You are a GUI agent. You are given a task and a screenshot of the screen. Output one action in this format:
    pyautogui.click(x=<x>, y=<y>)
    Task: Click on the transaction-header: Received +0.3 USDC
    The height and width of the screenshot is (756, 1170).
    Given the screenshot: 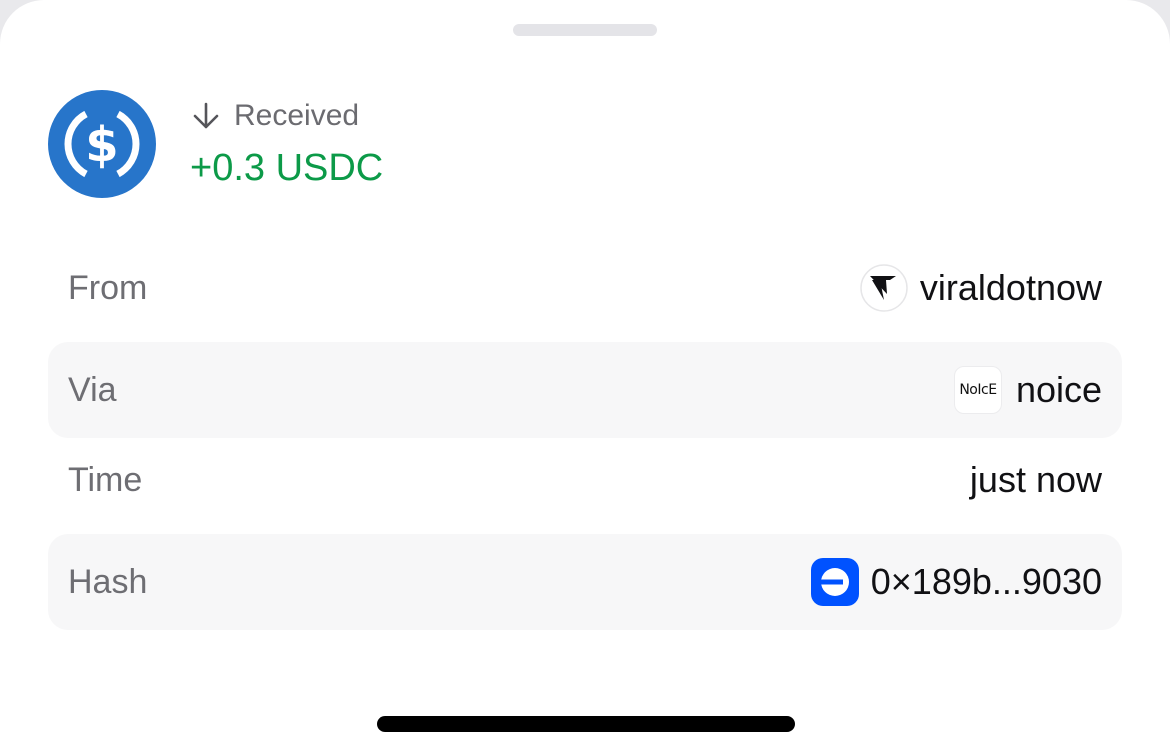 What is the action you would take?
    pyautogui.click(x=286, y=143)
    